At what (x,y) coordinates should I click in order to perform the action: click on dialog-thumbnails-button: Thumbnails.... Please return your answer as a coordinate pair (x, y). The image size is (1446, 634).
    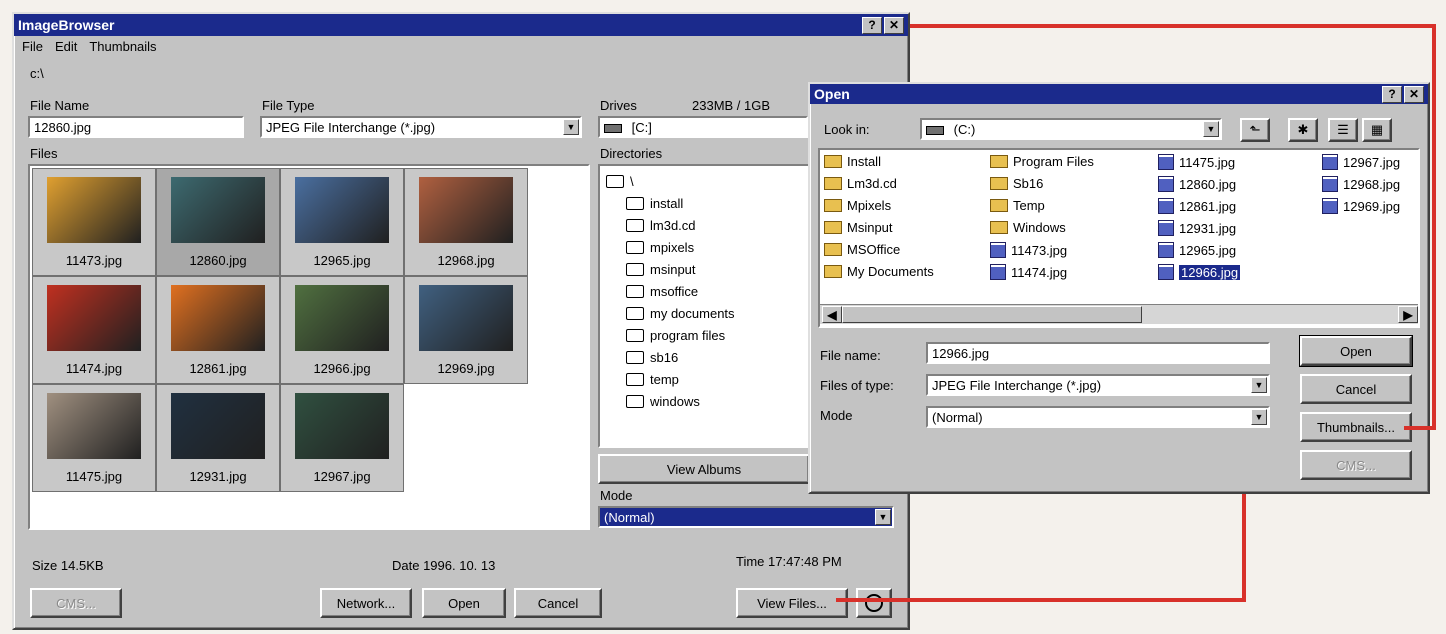
    Looking at the image, I should click on (1356, 427).